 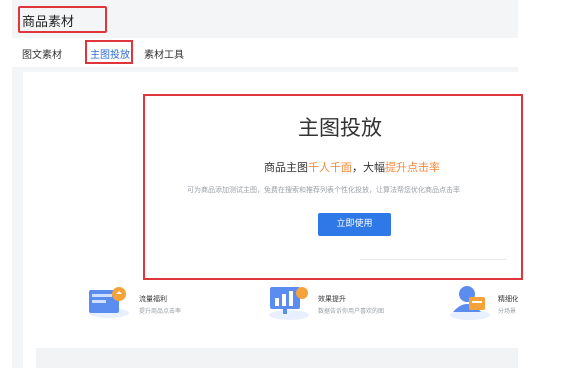 I want to click on feature-title: 精细化, so click(x=508, y=299).